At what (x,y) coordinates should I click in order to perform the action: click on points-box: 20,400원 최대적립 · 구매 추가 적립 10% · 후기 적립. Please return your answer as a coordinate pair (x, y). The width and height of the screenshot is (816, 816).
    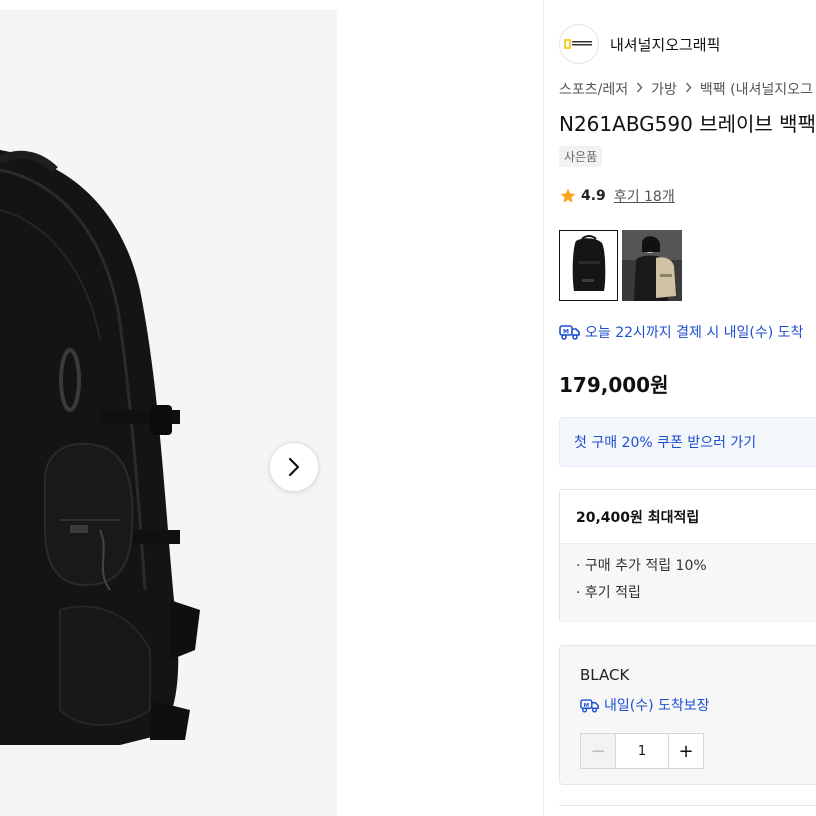
    Looking at the image, I should click on (687, 556).